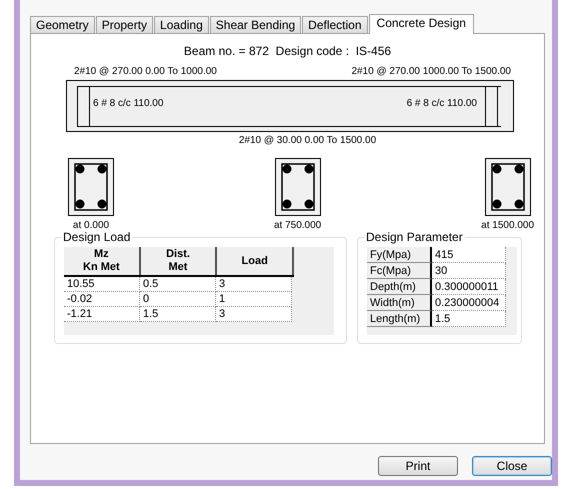  I want to click on dialog-button: Print, so click(418, 466).